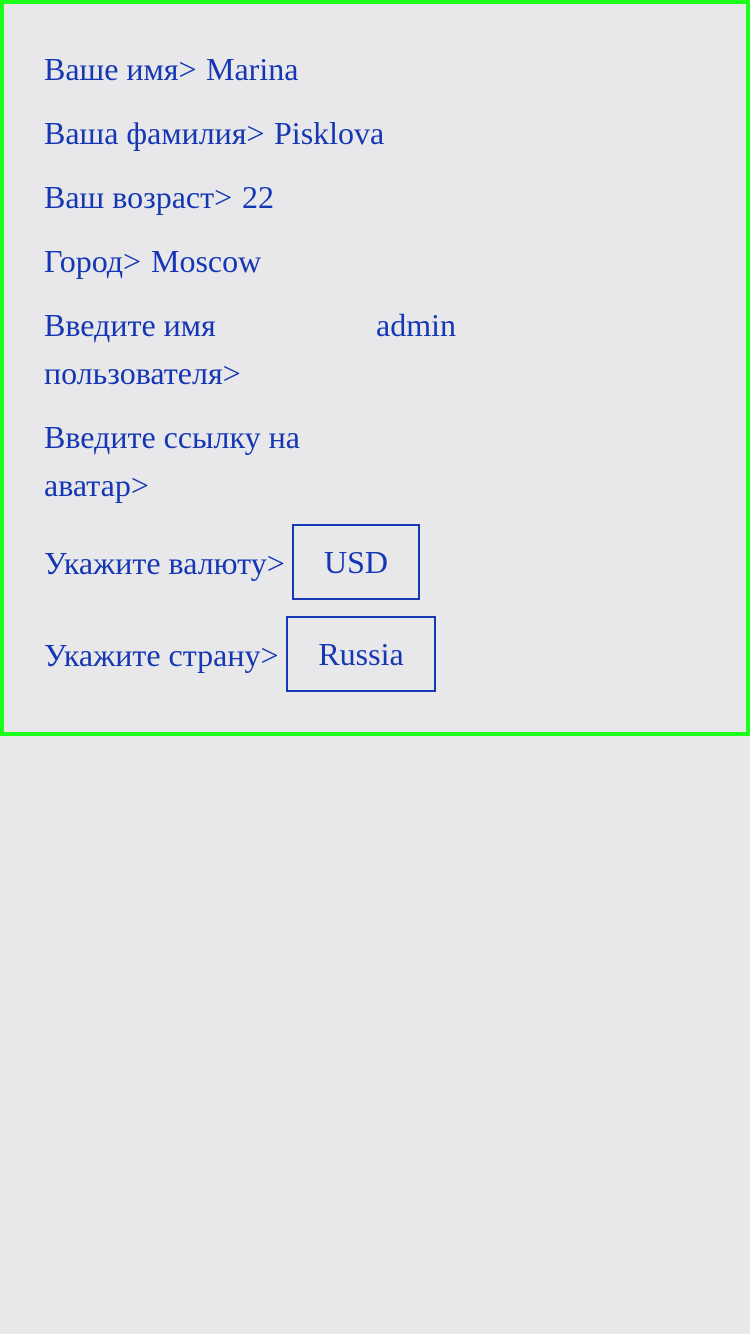 The height and width of the screenshot is (1334, 750). Describe the element at coordinates (361, 654) in the screenshot. I see `country-select: Russia` at that location.